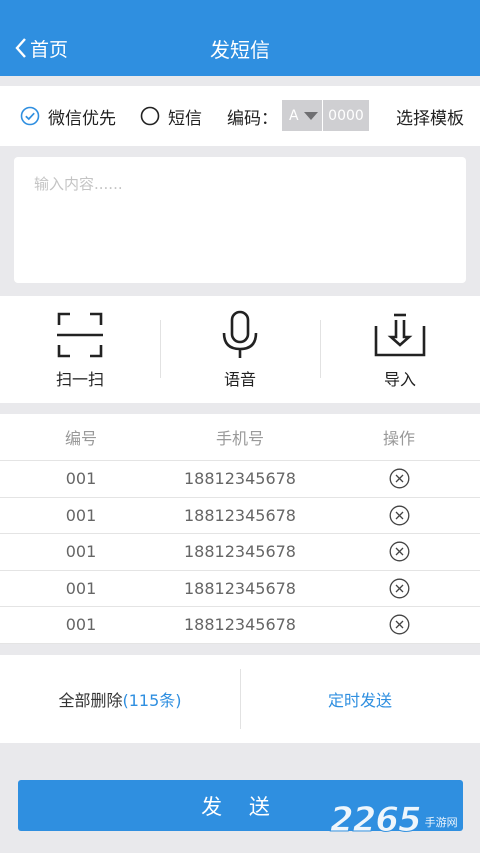  I want to click on bulk-actions: 全部删除 (115条) 定时发送, so click(240, 699).